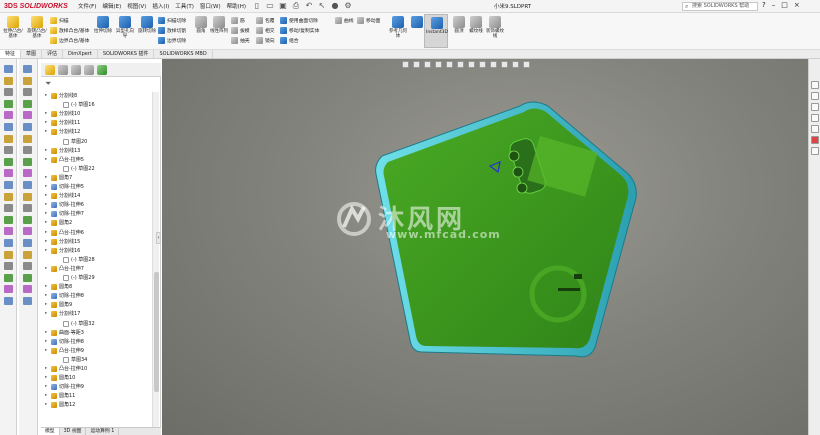 The image size is (820, 435). Describe the element at coordinates (296, 6) in the screenshot. I see `print-icon: ⎙` at that location.